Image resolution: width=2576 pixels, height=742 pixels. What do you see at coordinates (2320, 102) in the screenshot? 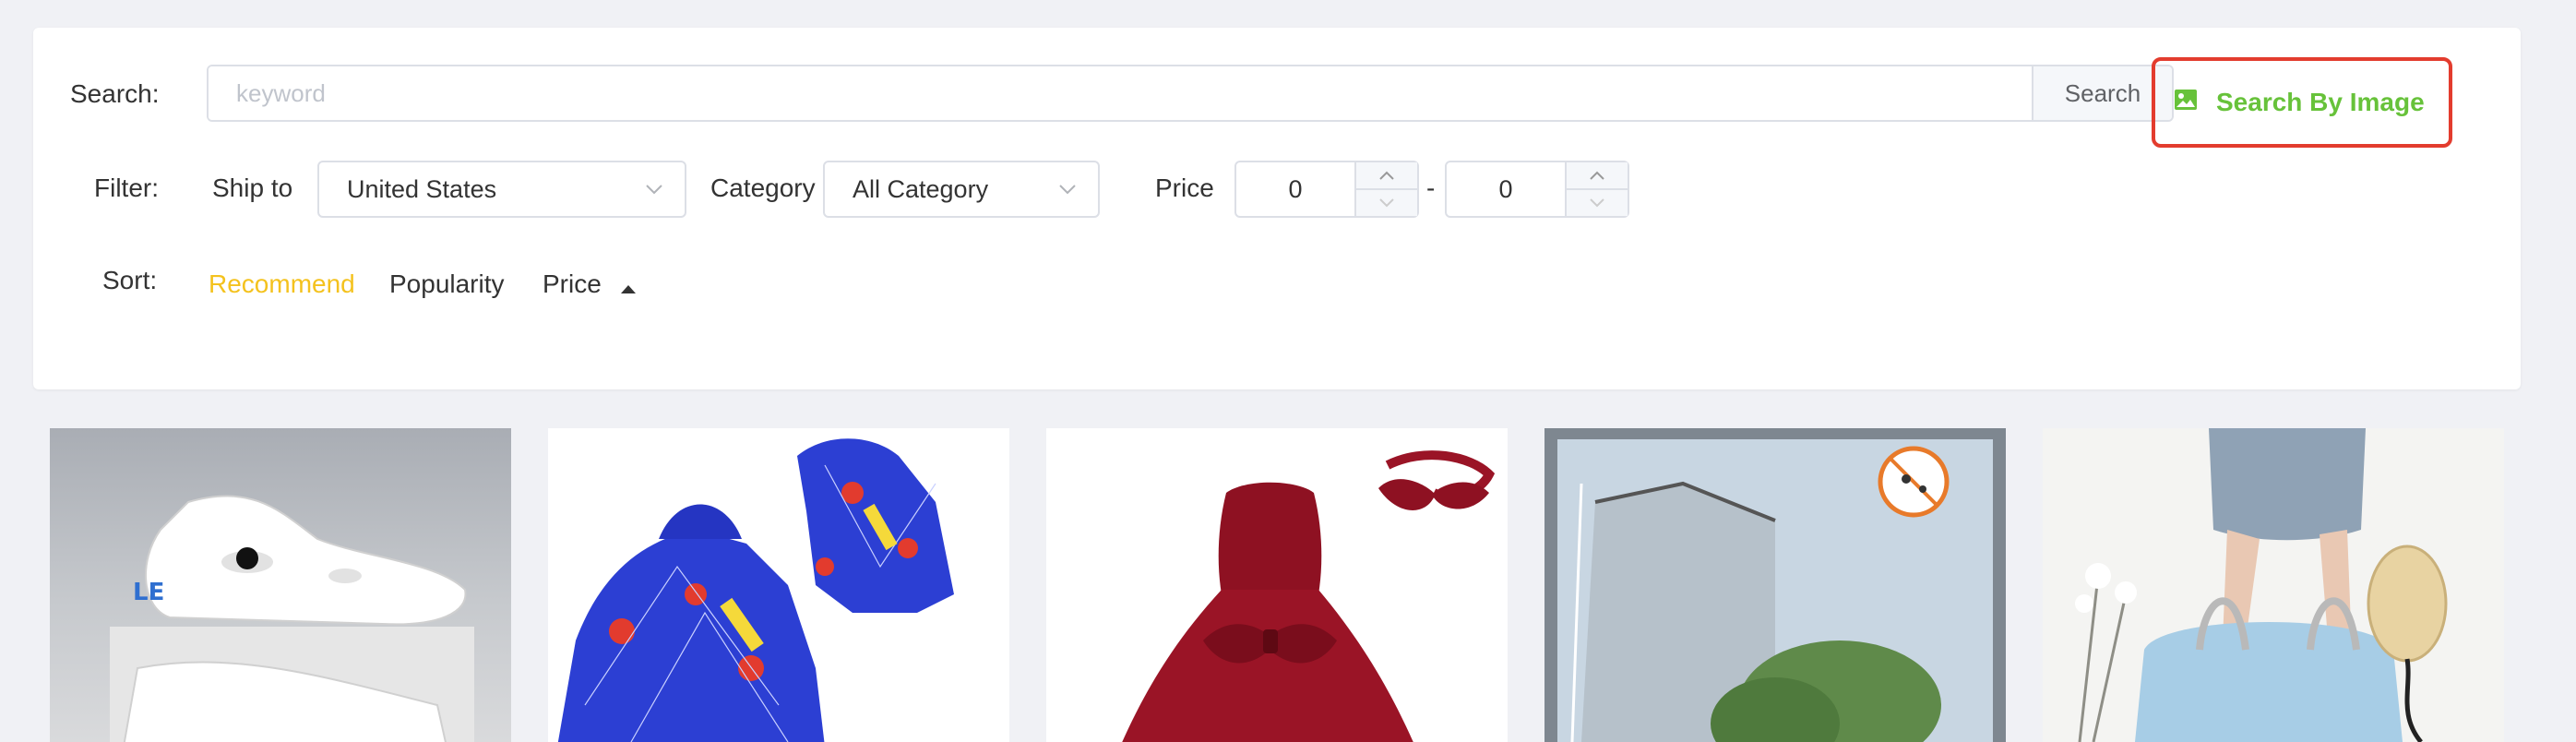
I see `search-by-image-label: Search By Image` at bounding box center [2320, 102].